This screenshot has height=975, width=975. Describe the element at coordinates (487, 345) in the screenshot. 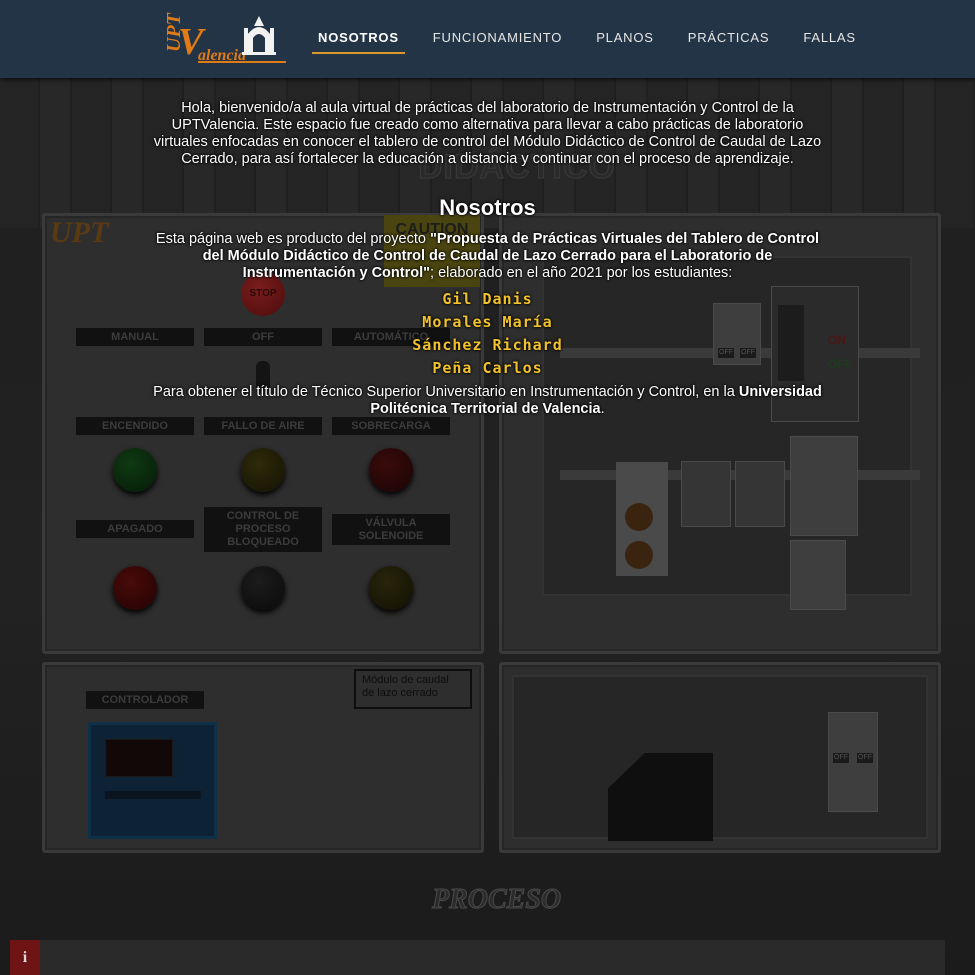

I see `student-name: Sánchez Richard` at that location.